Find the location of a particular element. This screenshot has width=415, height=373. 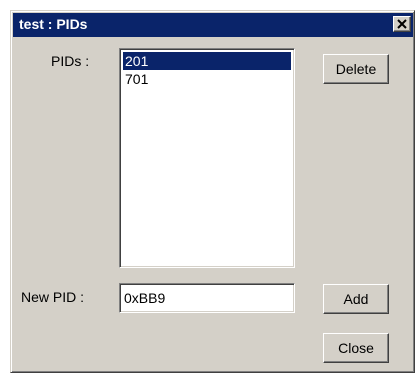

pid-list-item: 201 is located at coordinates (207, 61).